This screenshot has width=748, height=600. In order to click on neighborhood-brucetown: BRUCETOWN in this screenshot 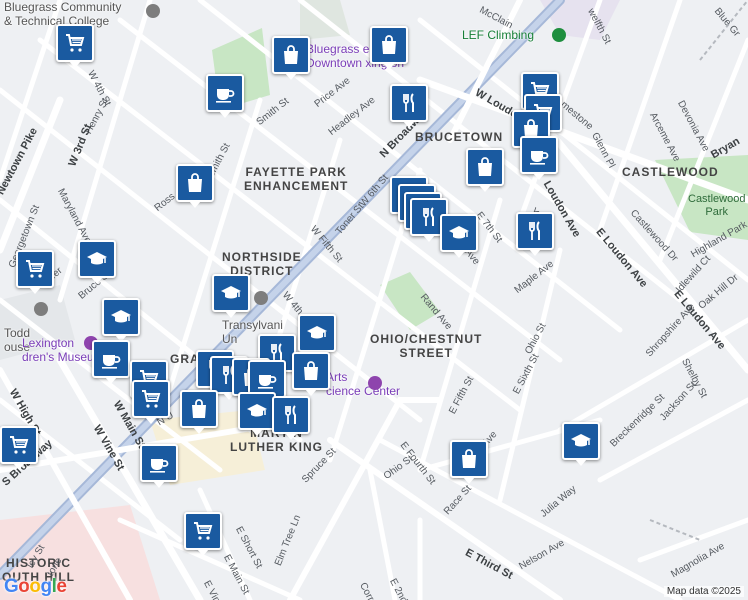, I will do `click(459, 137)`.